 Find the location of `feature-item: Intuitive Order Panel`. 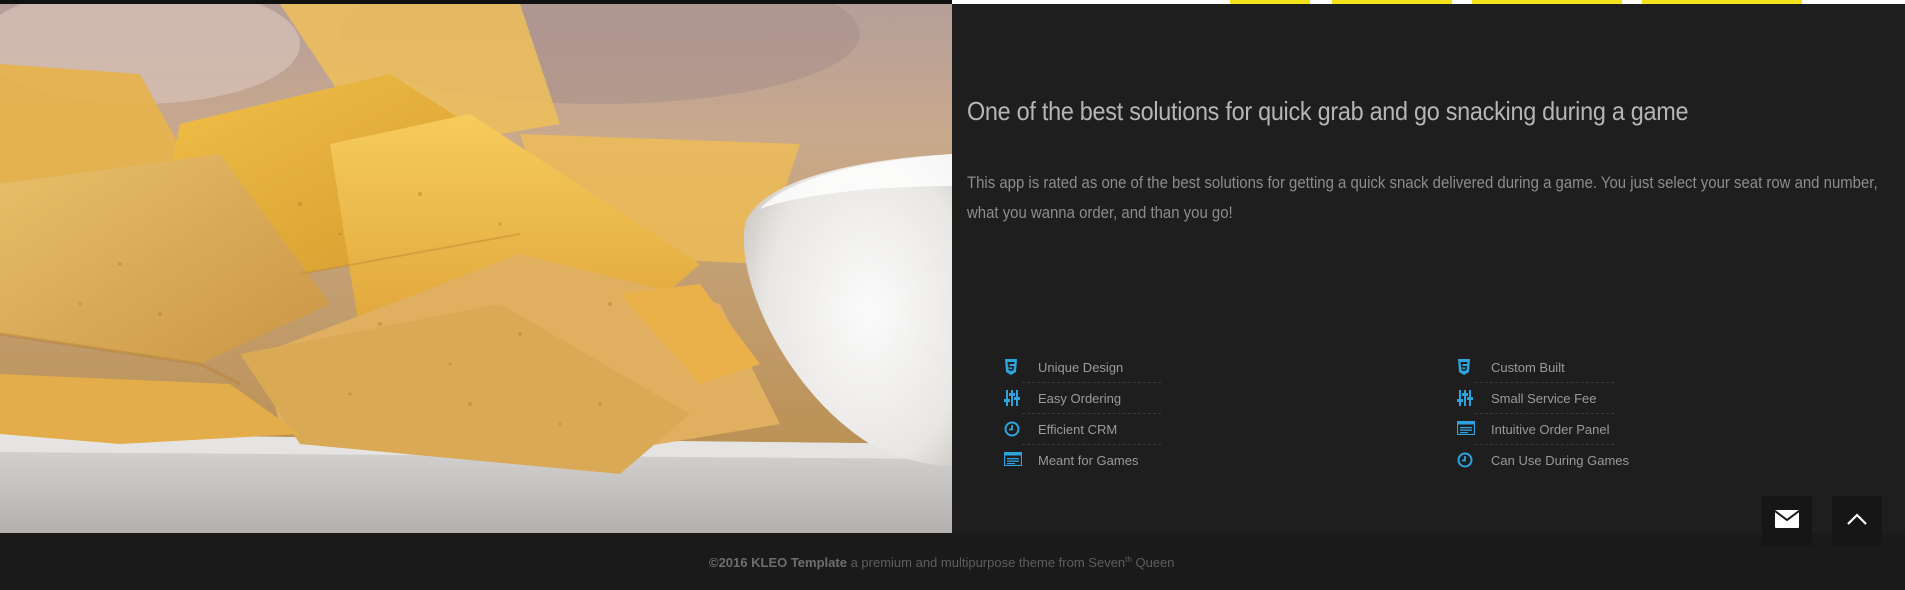

feature-item: Intuitive Order Panel is located at coordinates (1535, 429).